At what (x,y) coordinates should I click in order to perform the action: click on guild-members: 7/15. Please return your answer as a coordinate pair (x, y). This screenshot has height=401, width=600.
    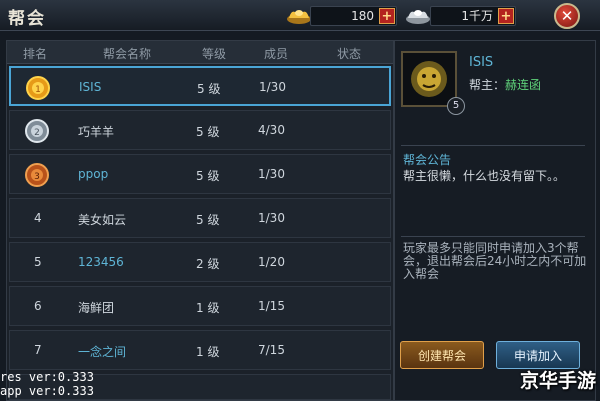
    Looking at the image, I should click on (271, 350).